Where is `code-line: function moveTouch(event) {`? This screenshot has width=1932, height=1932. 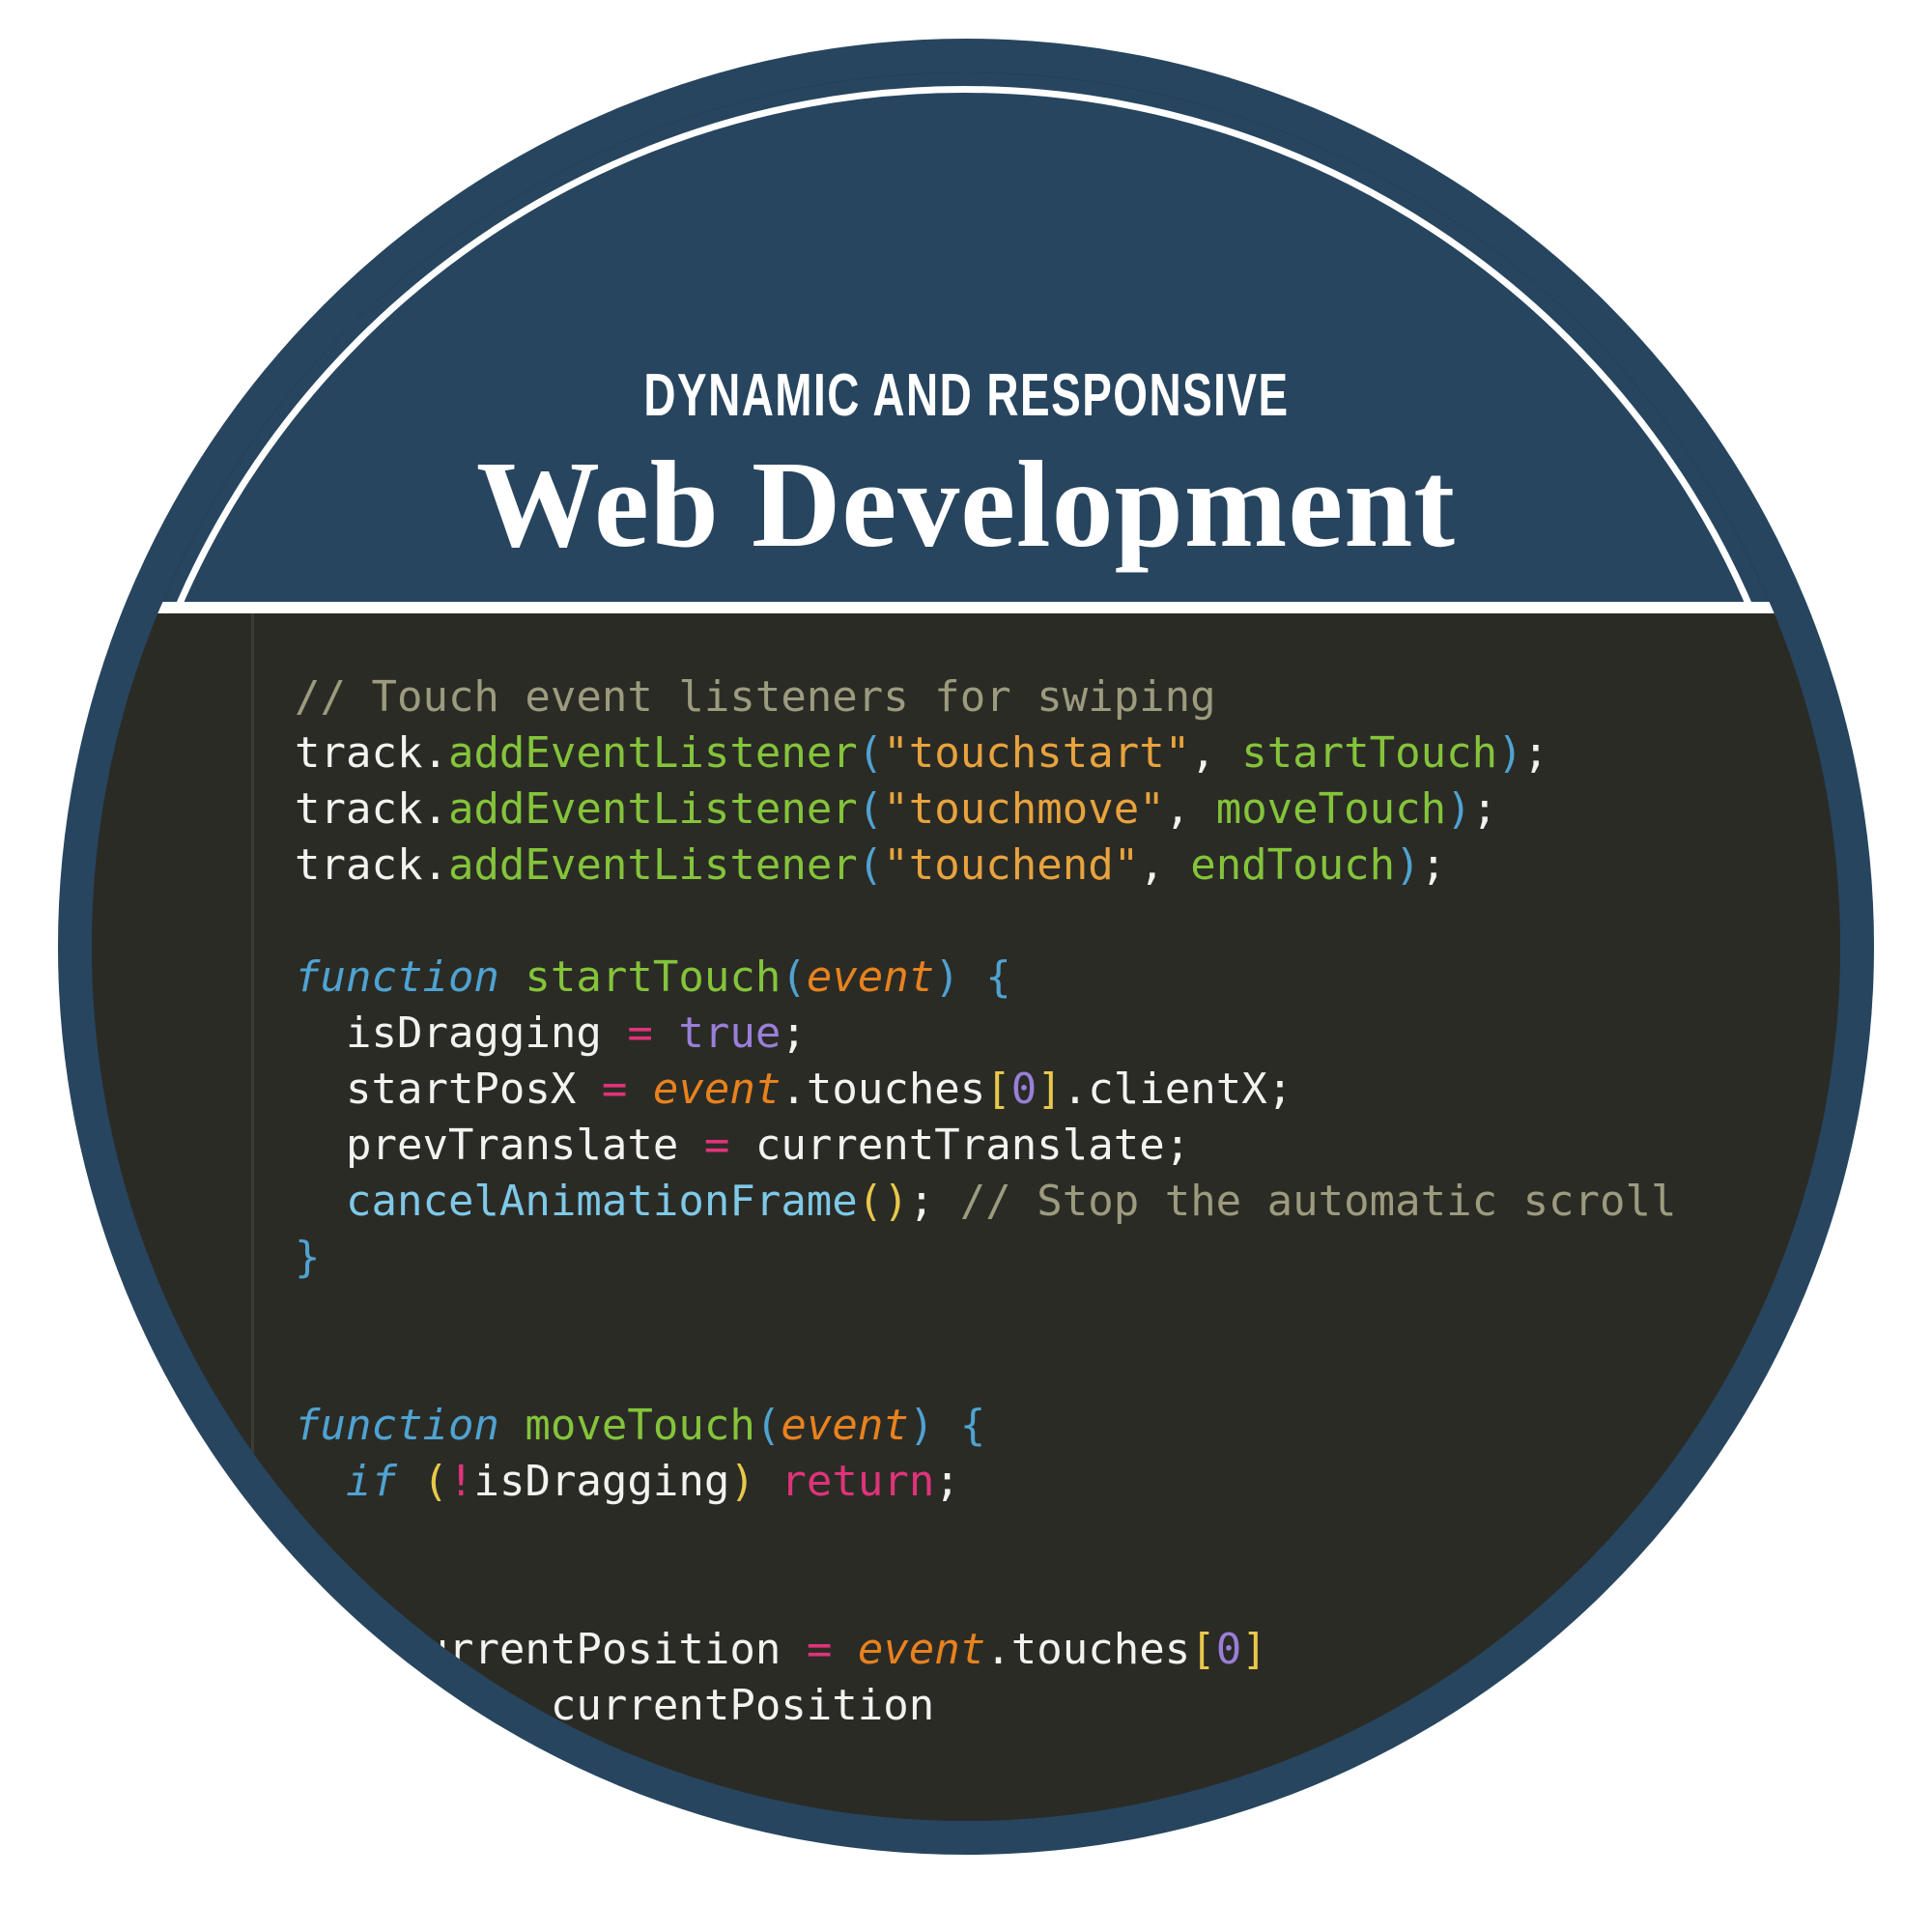 code-line: function moveTouch(event) { is located at coordinates (1067, 1426).